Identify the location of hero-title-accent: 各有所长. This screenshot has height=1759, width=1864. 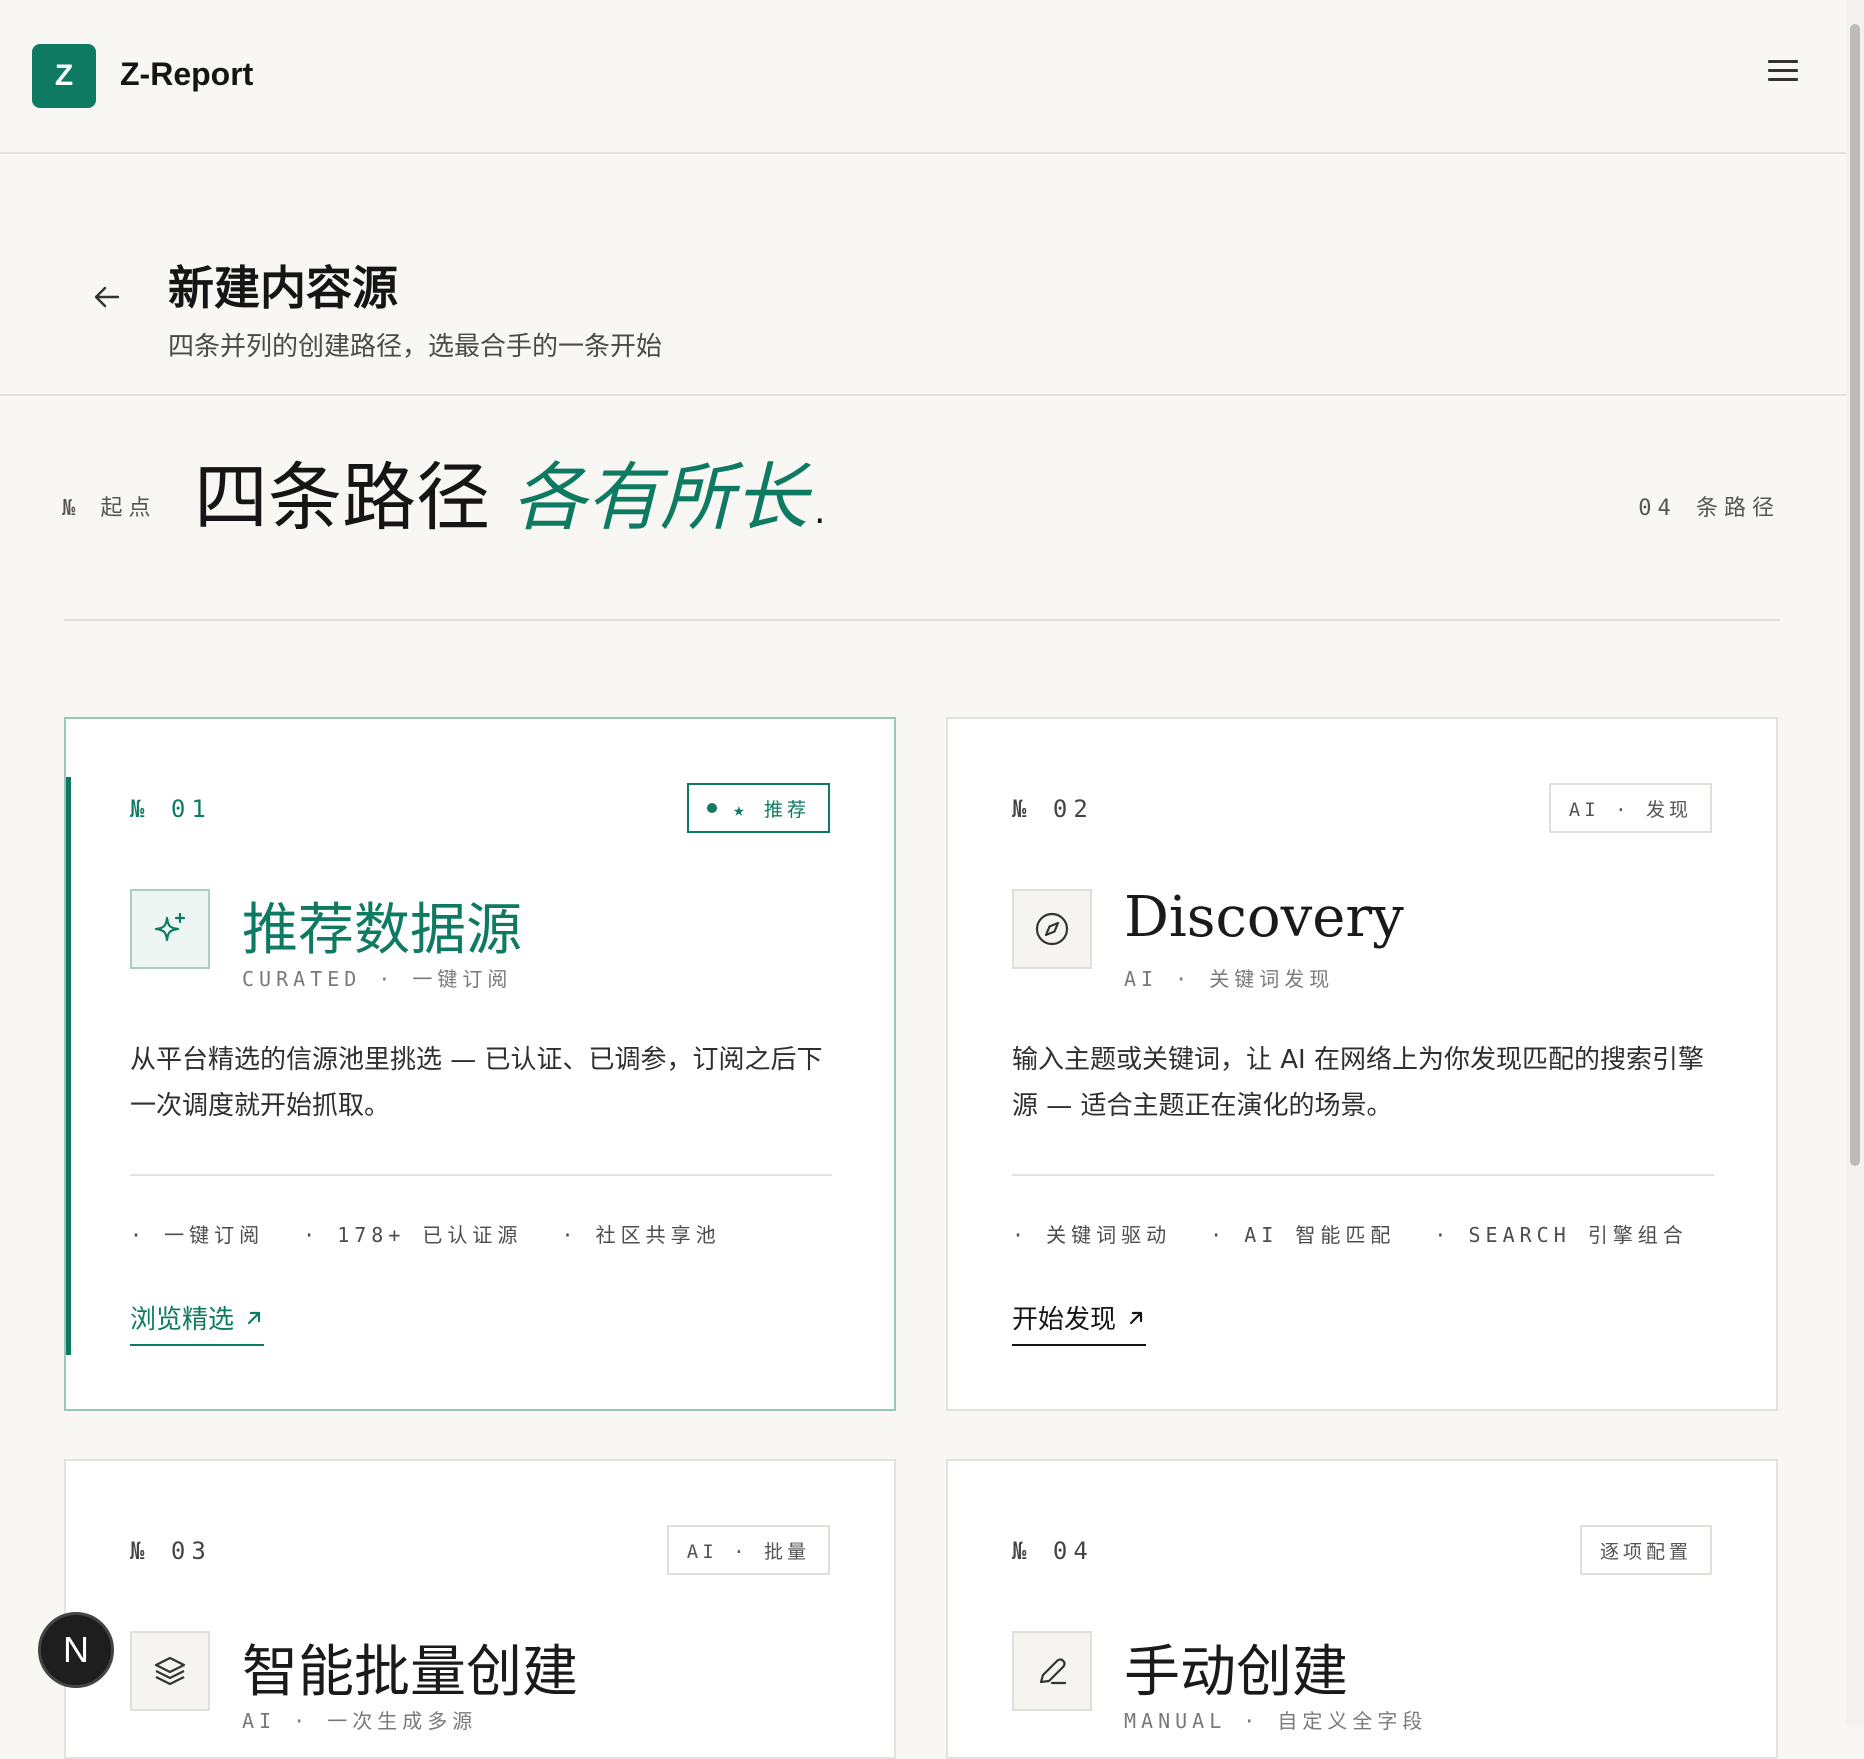
(660, 498).